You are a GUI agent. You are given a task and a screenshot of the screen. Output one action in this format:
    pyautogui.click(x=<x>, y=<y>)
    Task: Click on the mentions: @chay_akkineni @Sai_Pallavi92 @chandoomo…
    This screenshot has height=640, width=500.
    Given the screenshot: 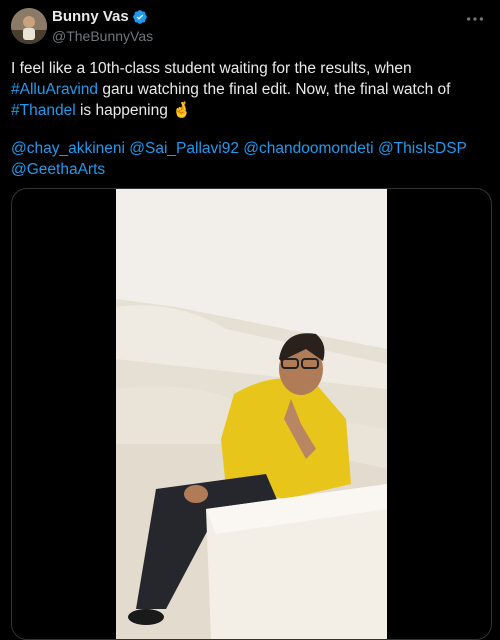 What is the action you would take?
    pyautogui.click(x=252, y=159)
    